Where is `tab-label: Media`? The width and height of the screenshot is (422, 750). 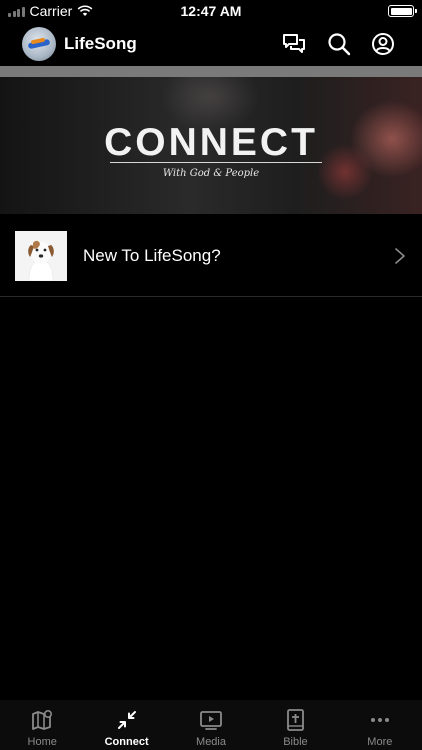
tab-label: Media is located at coordinates (211, 742).